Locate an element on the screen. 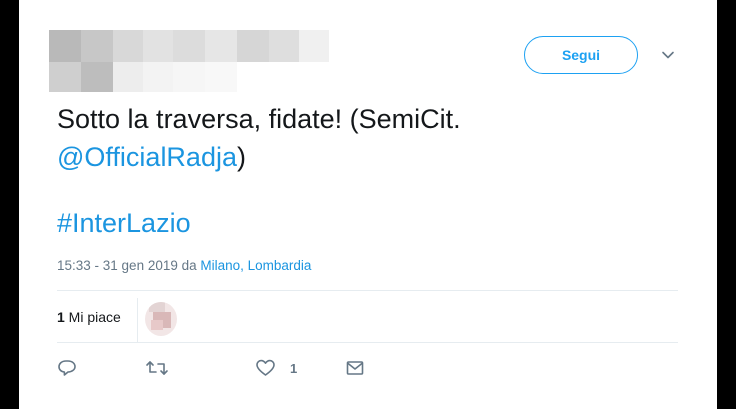  mention-close: ) is located at coordinates (241, 157).